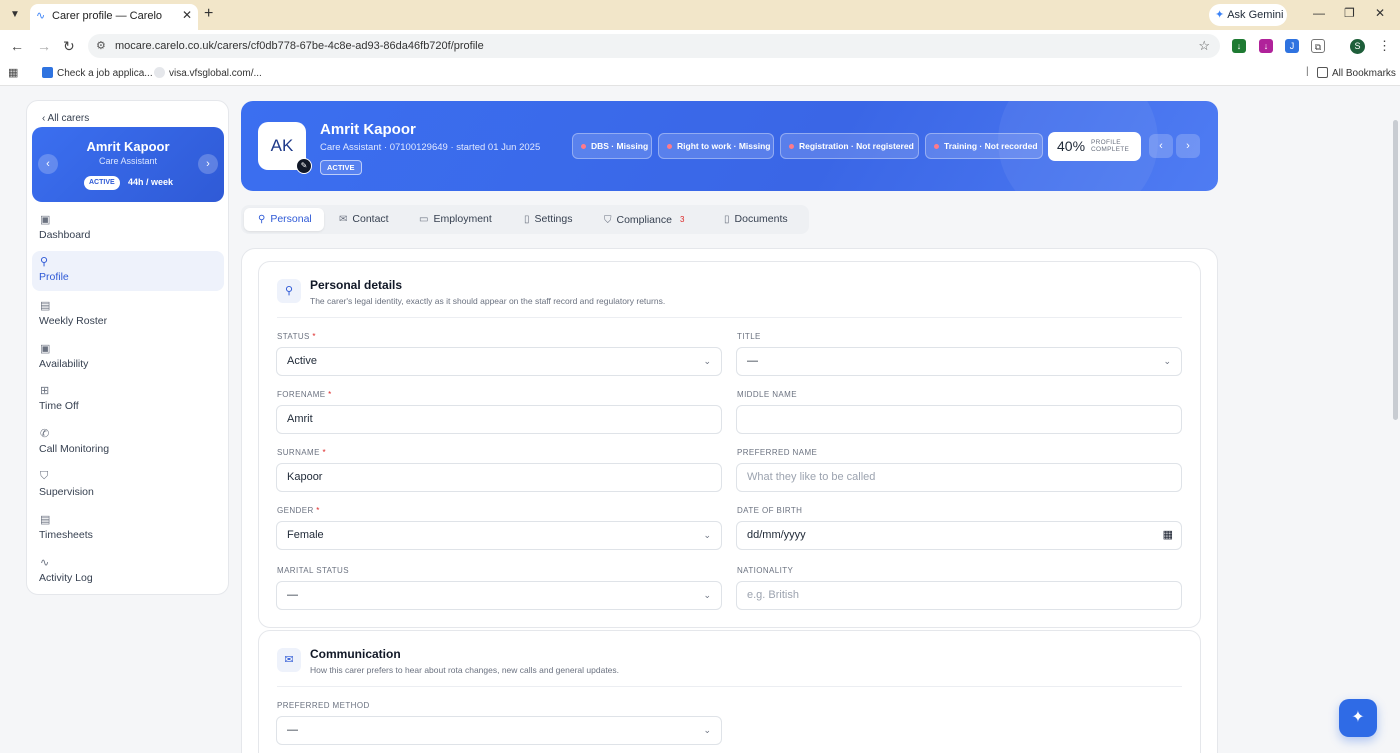 The image size is (1400, 753). I want to click on status-label: STATUS *, so click(296, 336).